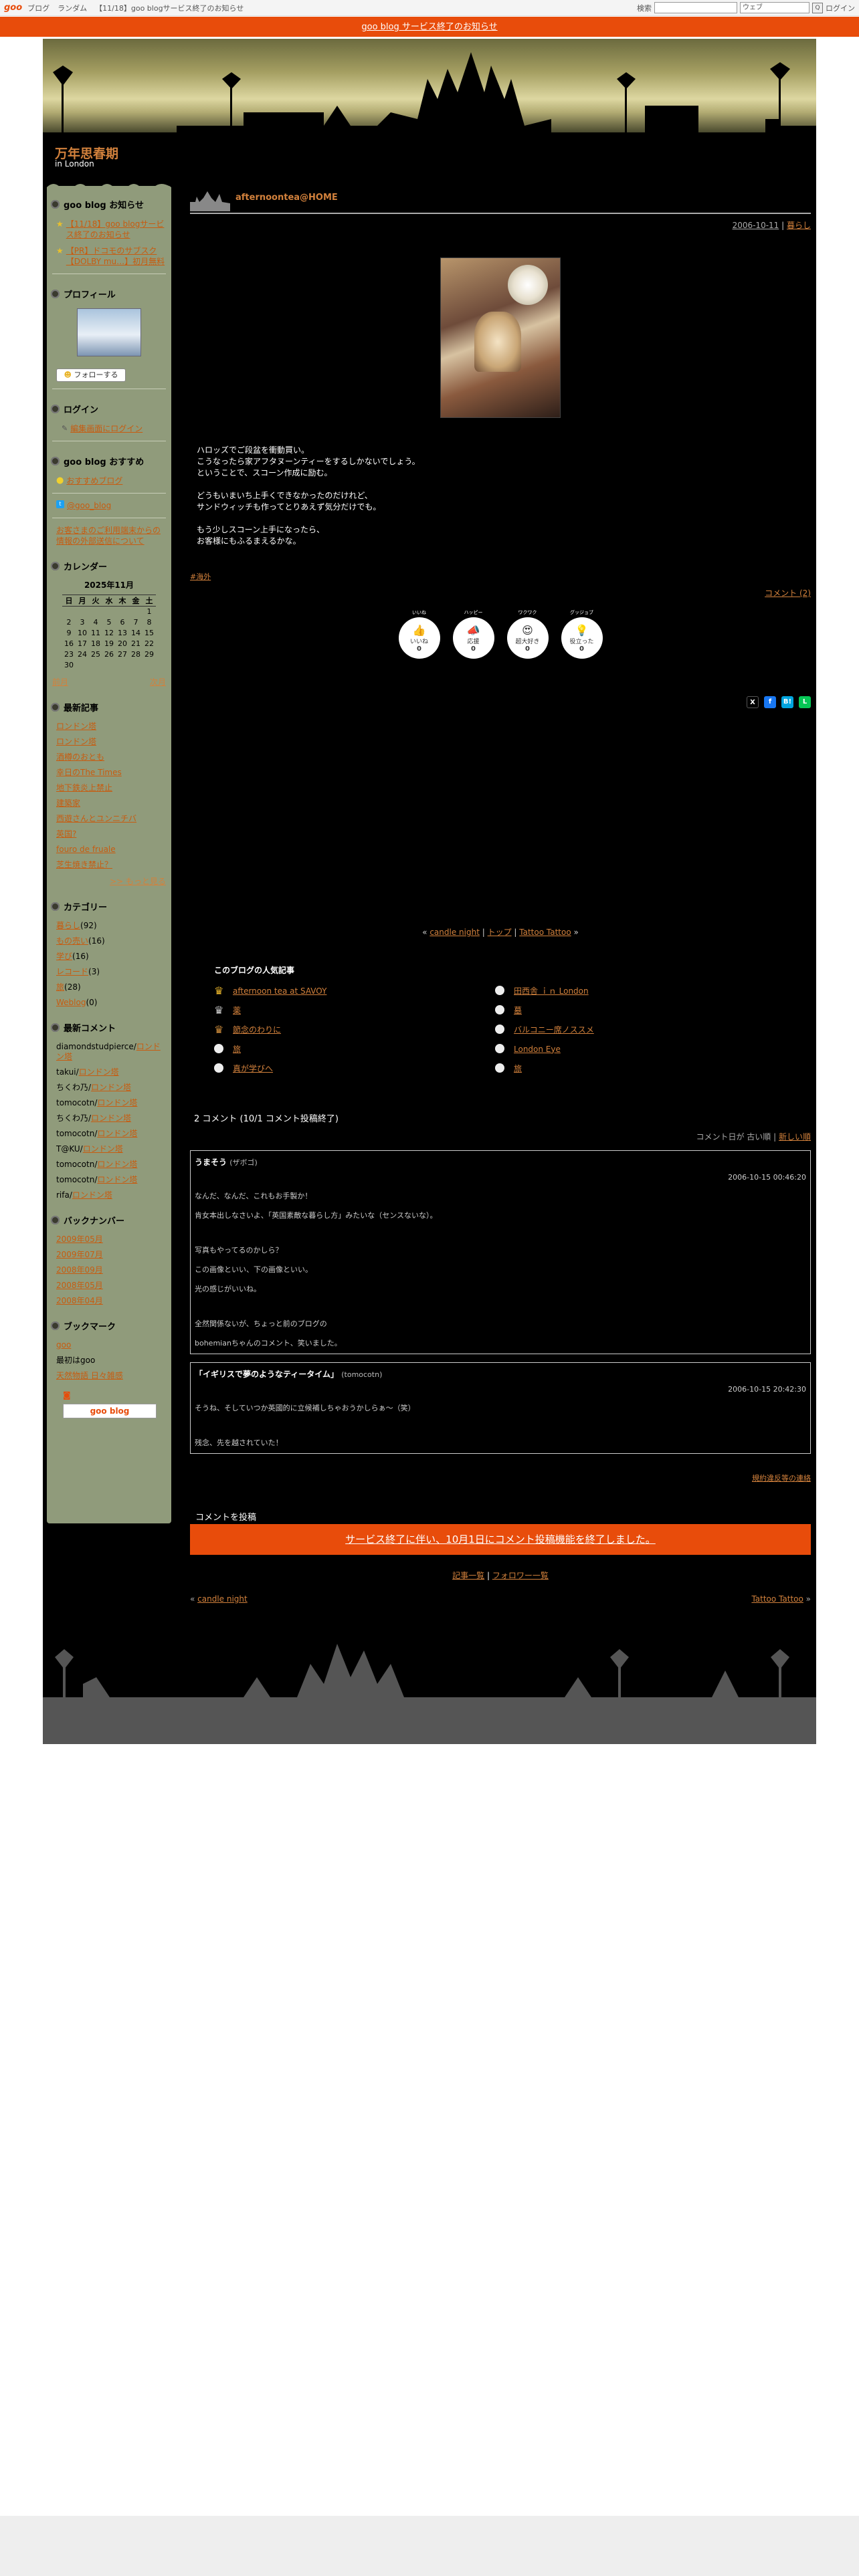  What do you see at coordinates (753, 702) in the screenshot?
I see `x-share-icon: X` at bounding box center [753, 702].